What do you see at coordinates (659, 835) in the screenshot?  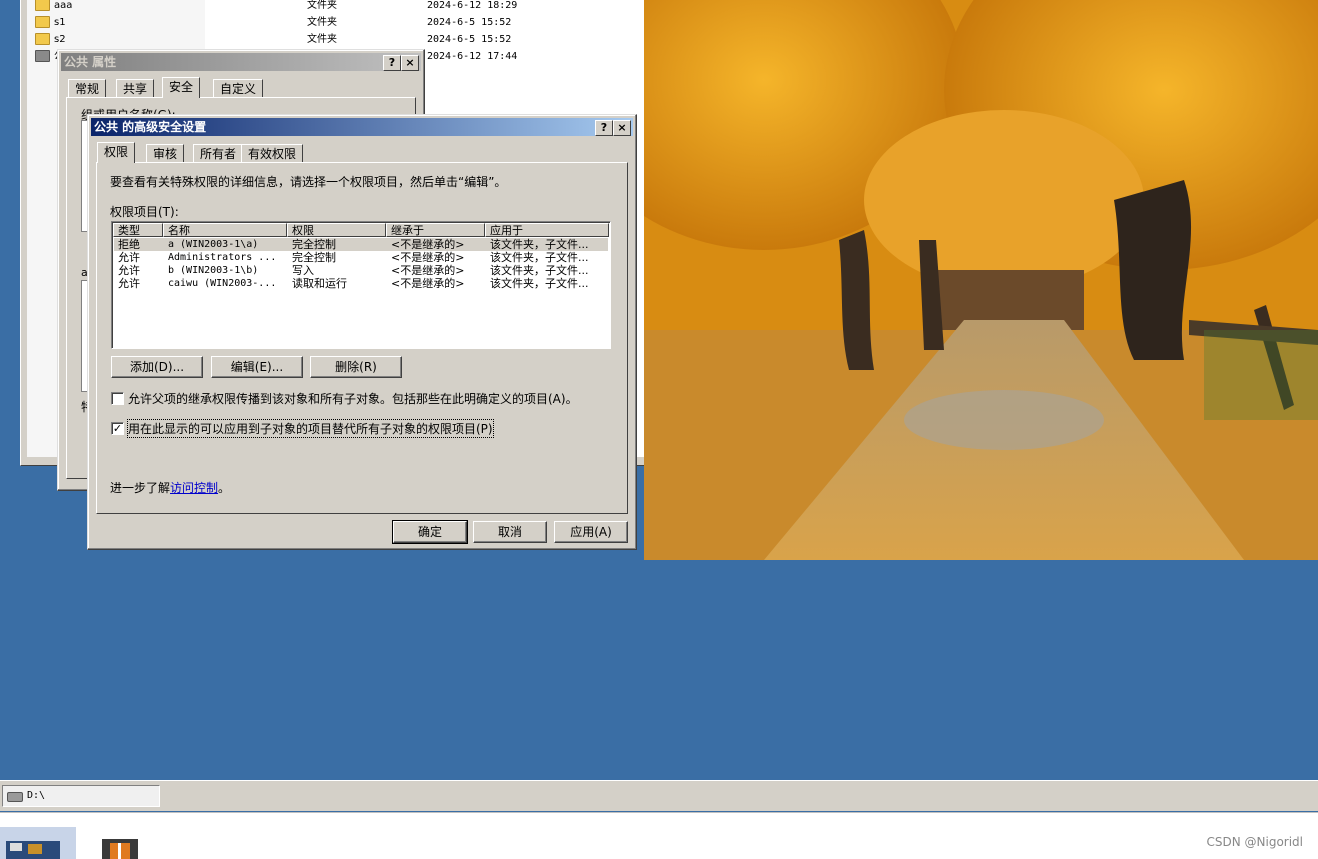 I see `bottom-strip: CSDN @Nigoridl` at bounding box center [659, 835].